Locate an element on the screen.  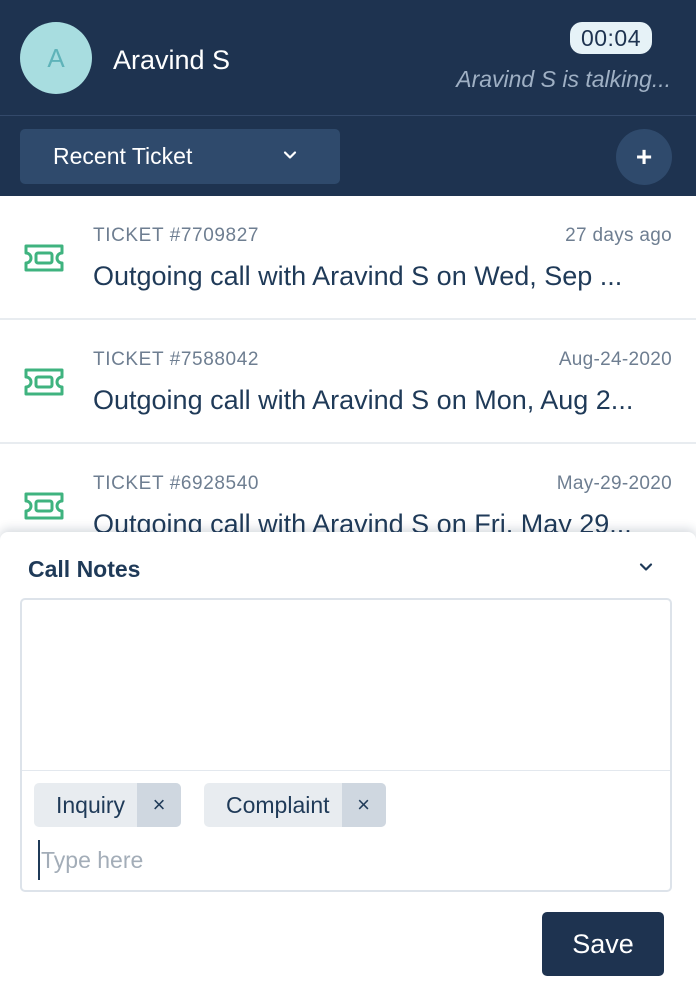
ticket-filter-label: Recent Ticket is located at coordinates (123, 156).